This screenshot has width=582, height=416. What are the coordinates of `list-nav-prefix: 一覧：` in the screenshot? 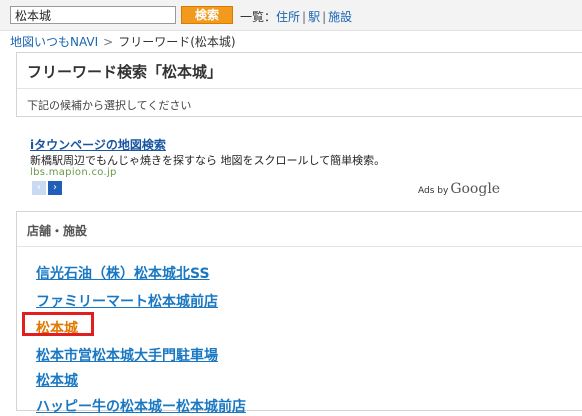 It's located at (258, 17).